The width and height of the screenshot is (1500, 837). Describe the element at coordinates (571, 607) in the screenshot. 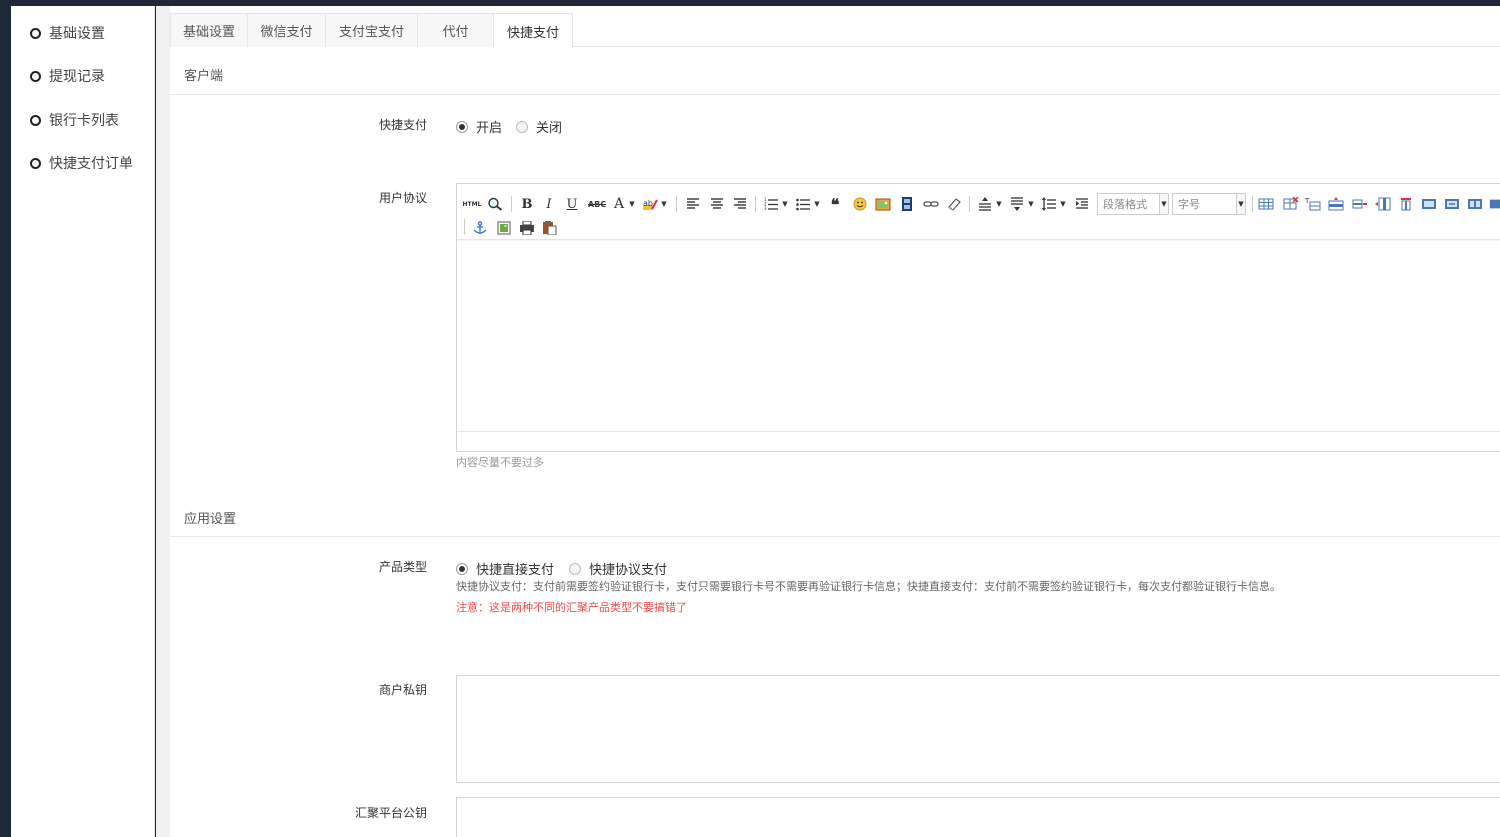

I see `product-type-warning-text: 注意：这是两种不同的汇聚产品类型不要搞错了` at that location.